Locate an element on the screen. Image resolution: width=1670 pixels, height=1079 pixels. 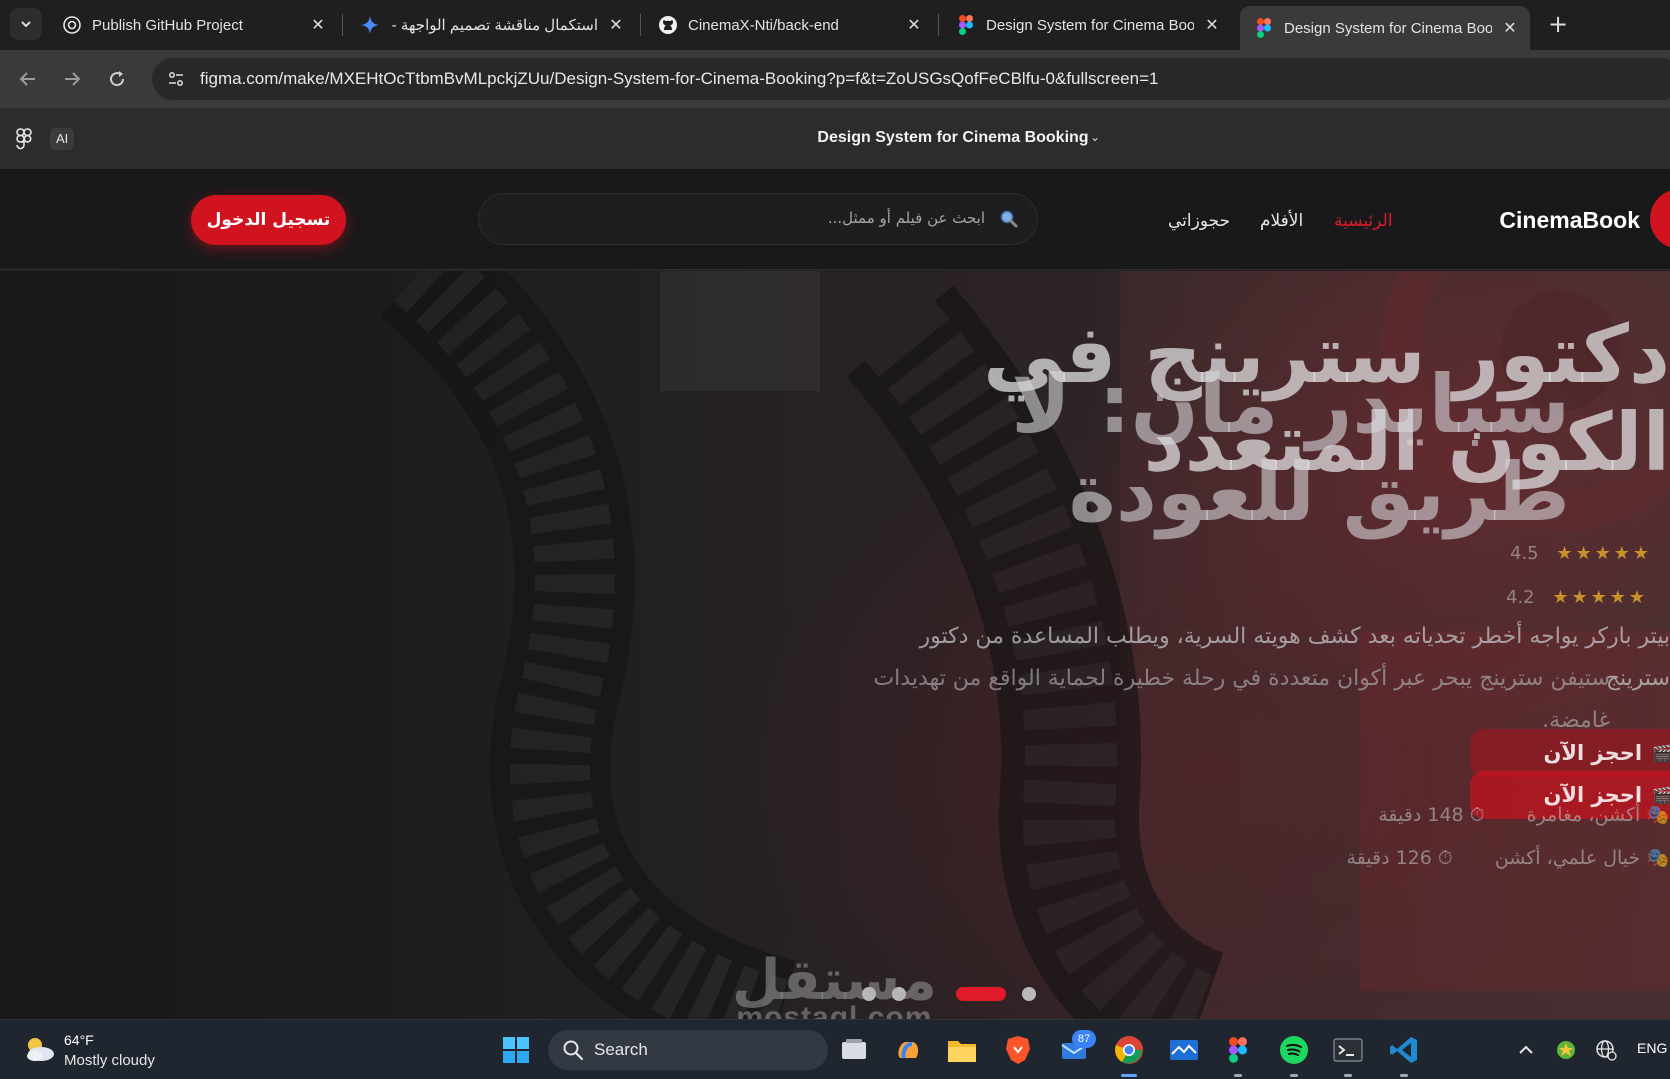
partly-cloudy-icon is located at coordinates (39, 1051).